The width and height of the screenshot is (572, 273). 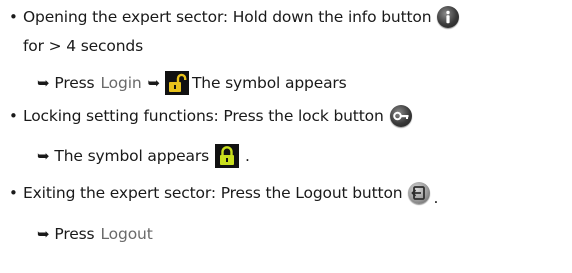 I want to click on key-icon, so click(x=400, y=116).